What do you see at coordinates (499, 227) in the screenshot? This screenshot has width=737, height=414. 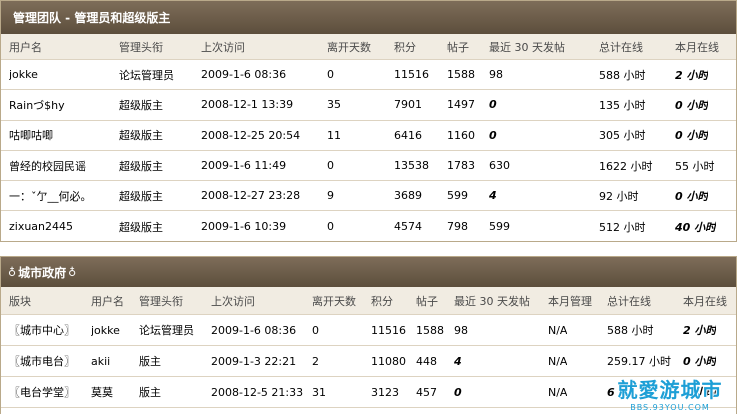 I see `recent-posts-cell: 599` at bounding box center [499, 227].